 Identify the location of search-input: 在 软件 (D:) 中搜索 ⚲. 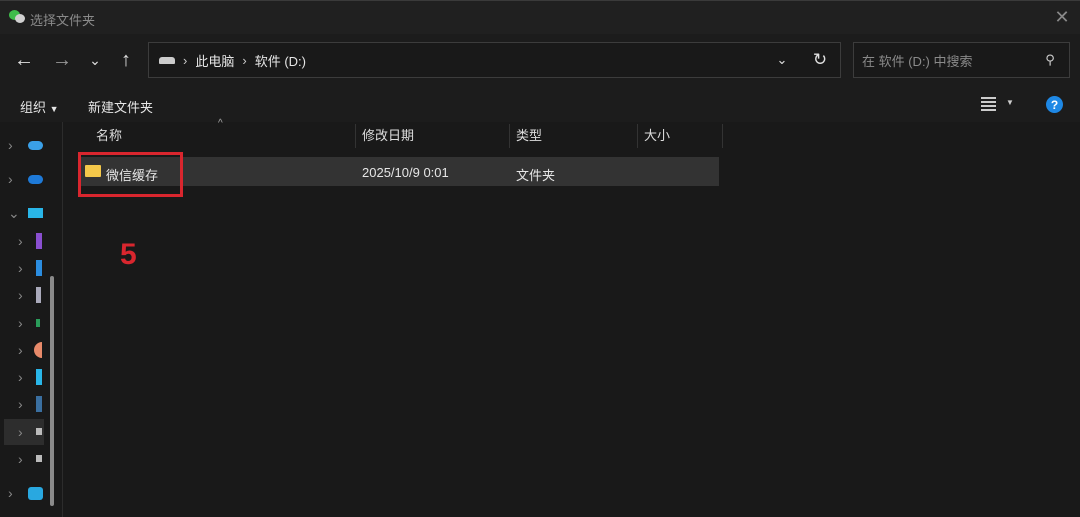
(961, 60).